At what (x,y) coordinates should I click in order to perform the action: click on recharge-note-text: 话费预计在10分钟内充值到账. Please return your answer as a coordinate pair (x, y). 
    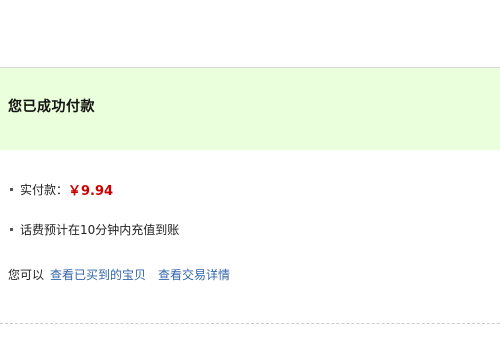
    Looking at the image, I should click on (100, 230).